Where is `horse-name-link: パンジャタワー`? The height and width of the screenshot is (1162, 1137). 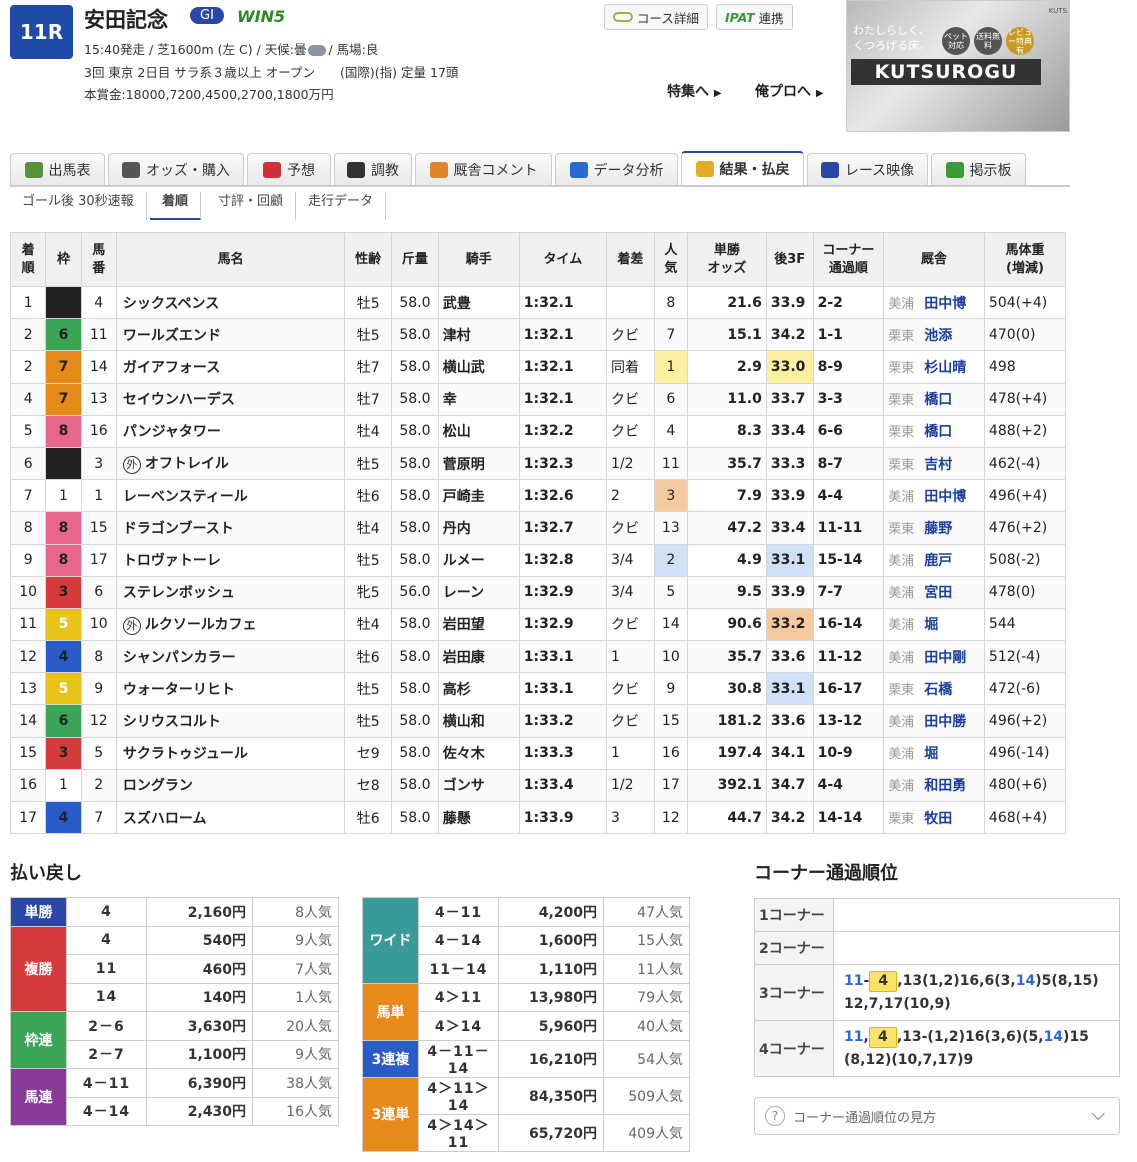
horse-name-link: パンジャタワー is located at coordinates (230, 431).